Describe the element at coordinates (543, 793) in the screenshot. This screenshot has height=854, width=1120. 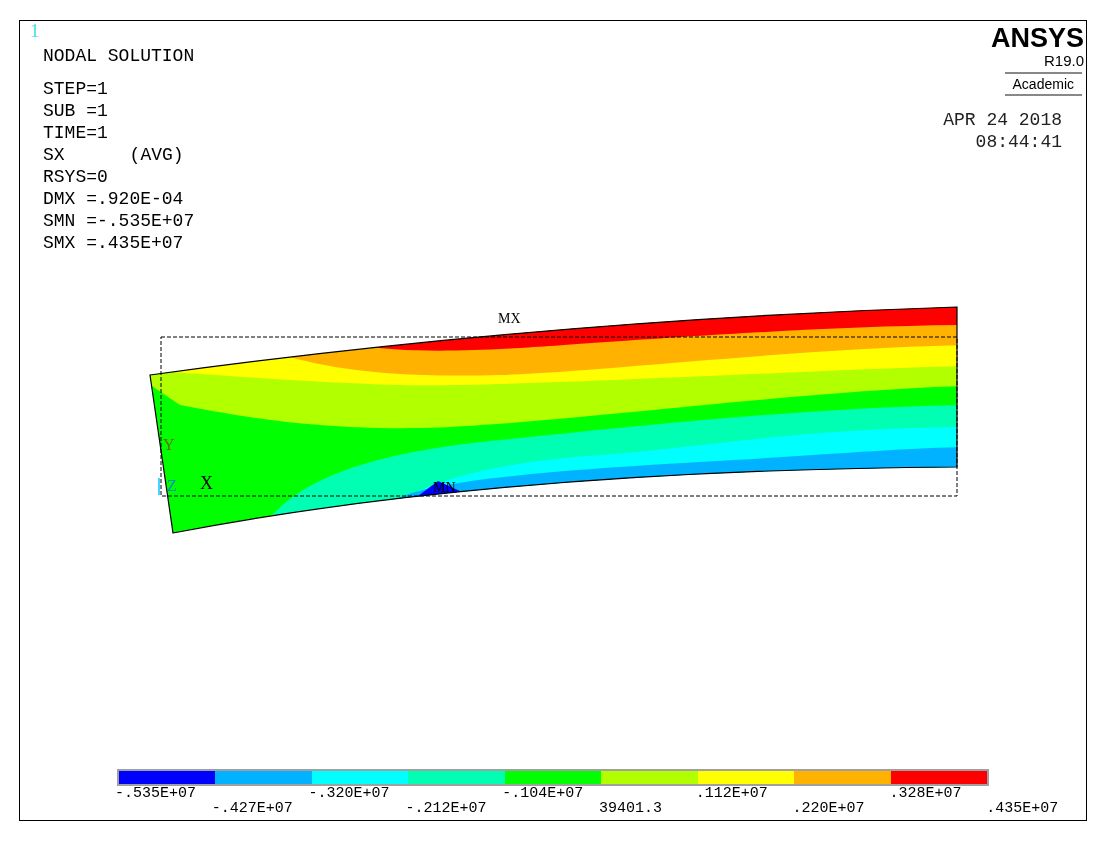
I see `legend-value: -.104E+07` at that location.